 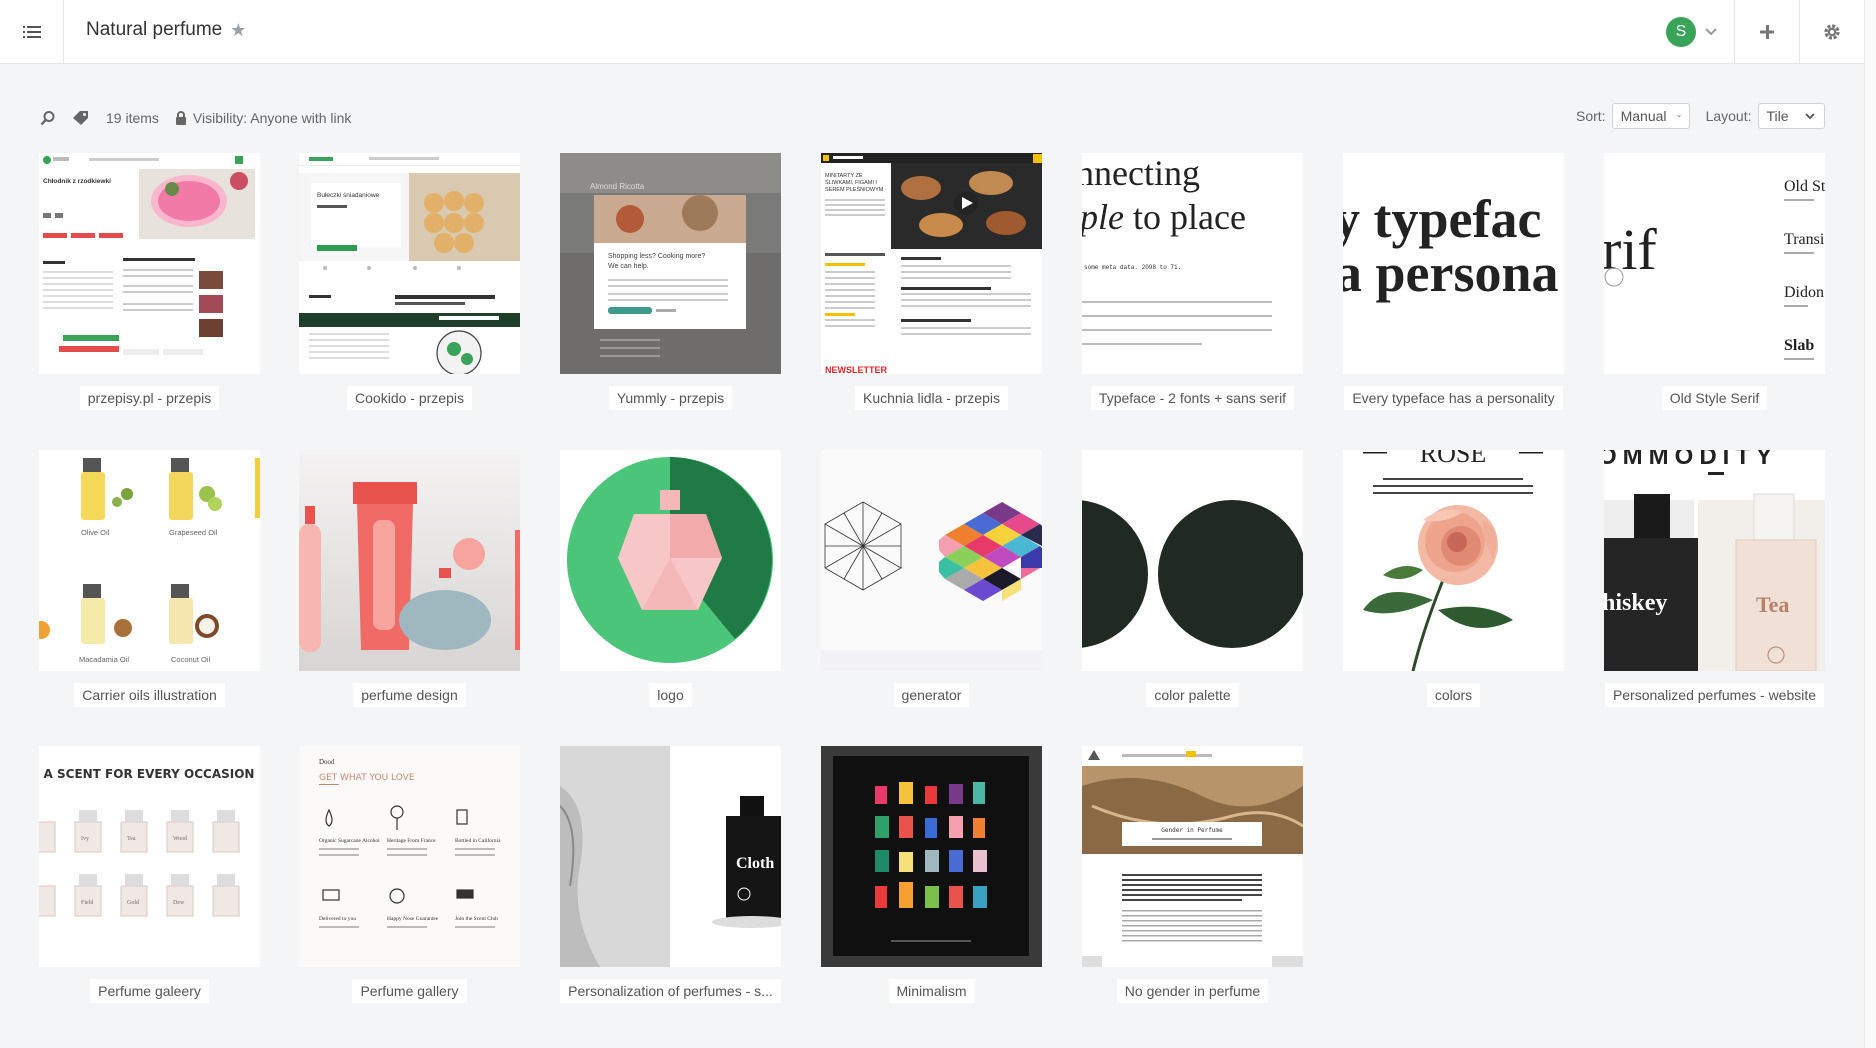 I want to click on collection-item: ROSE colors, so click(x=1453, y=579).